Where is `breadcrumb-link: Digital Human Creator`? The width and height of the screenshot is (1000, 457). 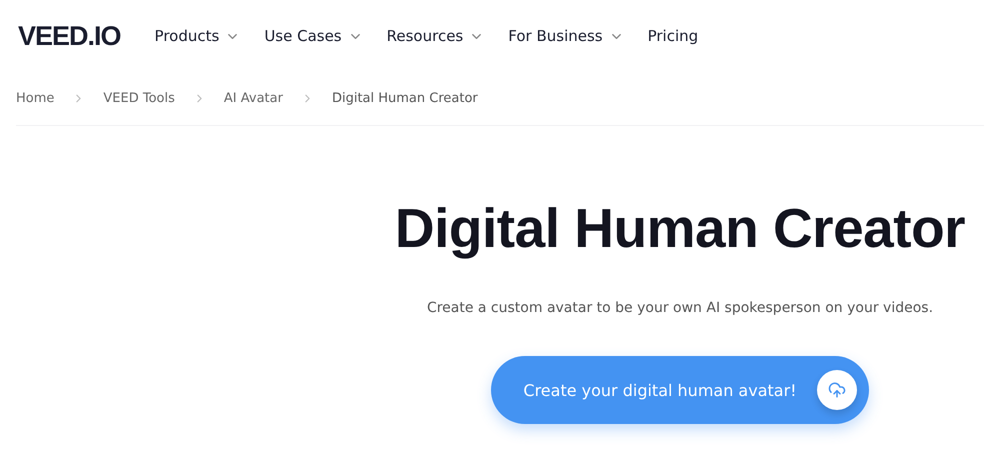 breadcrumb-link: Digital Human Creator is located at coordinates (405, 98).